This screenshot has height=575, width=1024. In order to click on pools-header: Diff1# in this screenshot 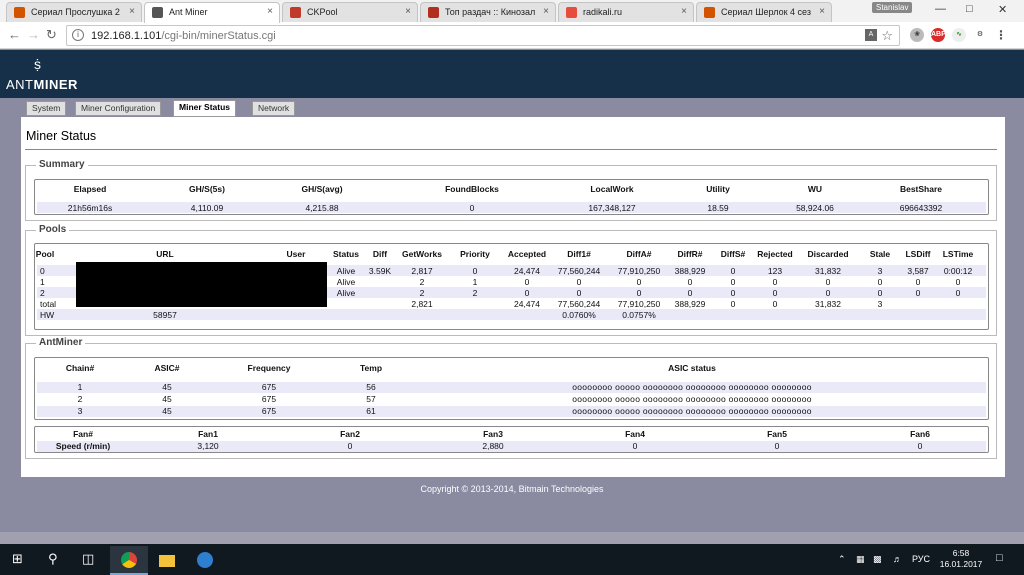, I will do `click(579, 254)`.